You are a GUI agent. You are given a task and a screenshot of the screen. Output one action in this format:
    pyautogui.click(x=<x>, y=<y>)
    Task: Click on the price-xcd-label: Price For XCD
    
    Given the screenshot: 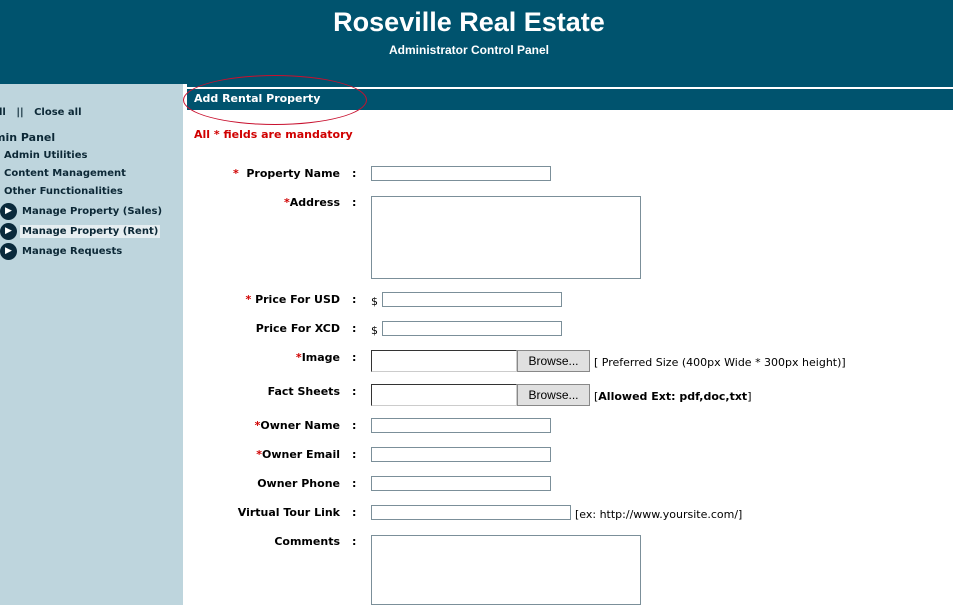 What is the action you would take?
    pyautogui.click(x=265, y=328)
    